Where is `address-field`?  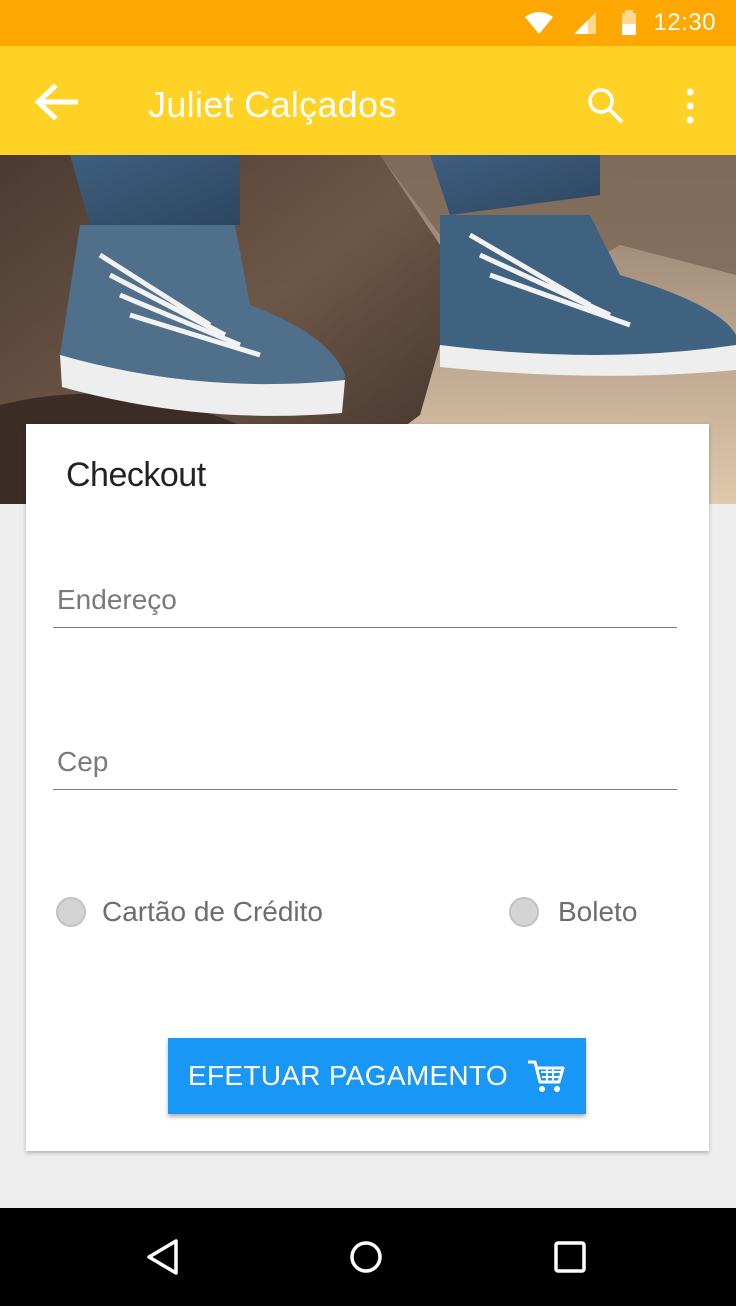
address-field is located at coordinates (365, 600).